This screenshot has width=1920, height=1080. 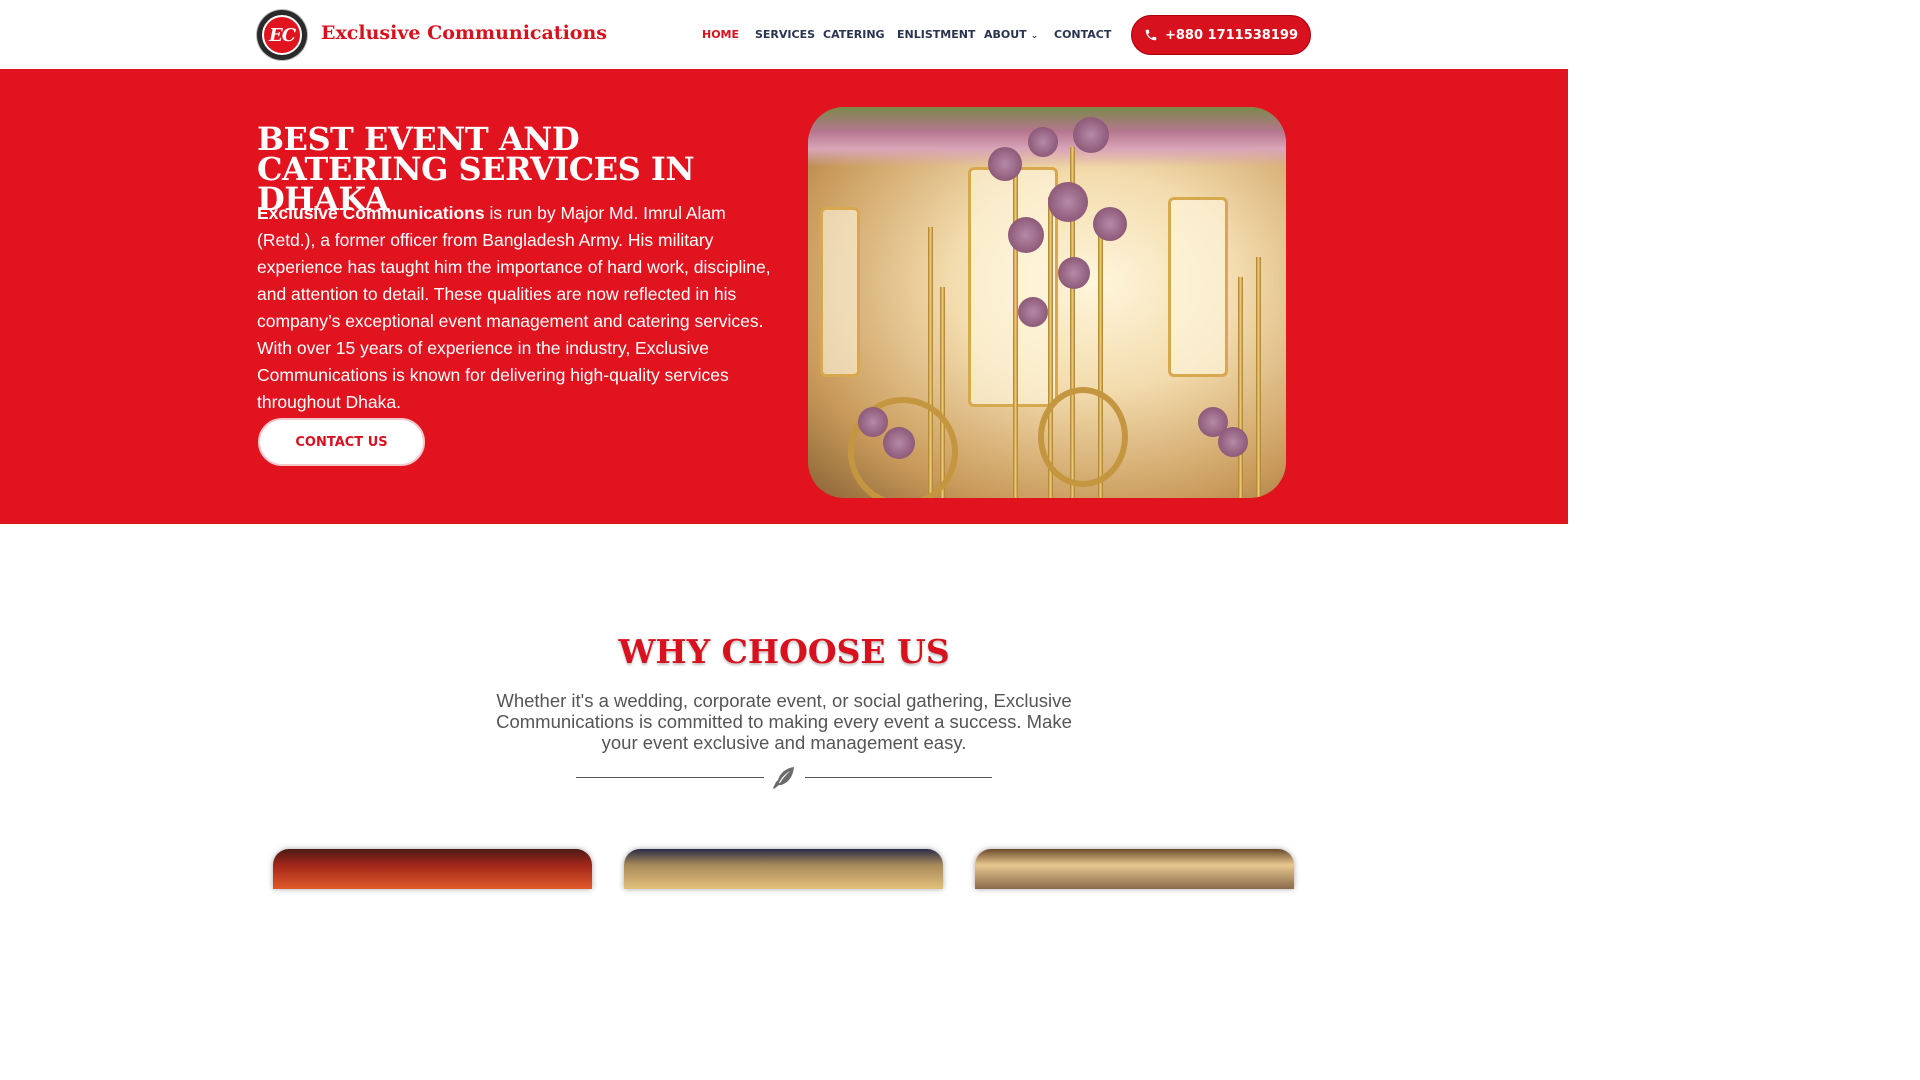 What do you see at coordinates (371, 213) in the screenshot?
I see `hero-company-name: Exclusive Communications` at bounding box center [371, 213].